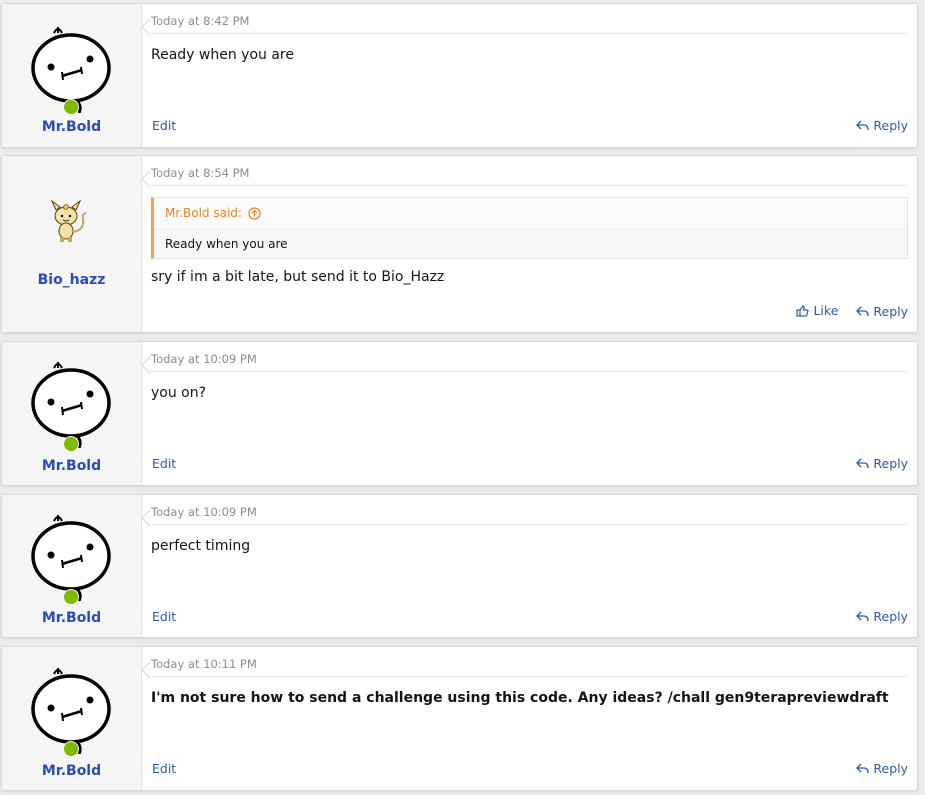 The height and width of the screenshot is (795, 925). Describe the element at coordinates (826, 310) in the screenshot. I see `like-label: Like` at that location.